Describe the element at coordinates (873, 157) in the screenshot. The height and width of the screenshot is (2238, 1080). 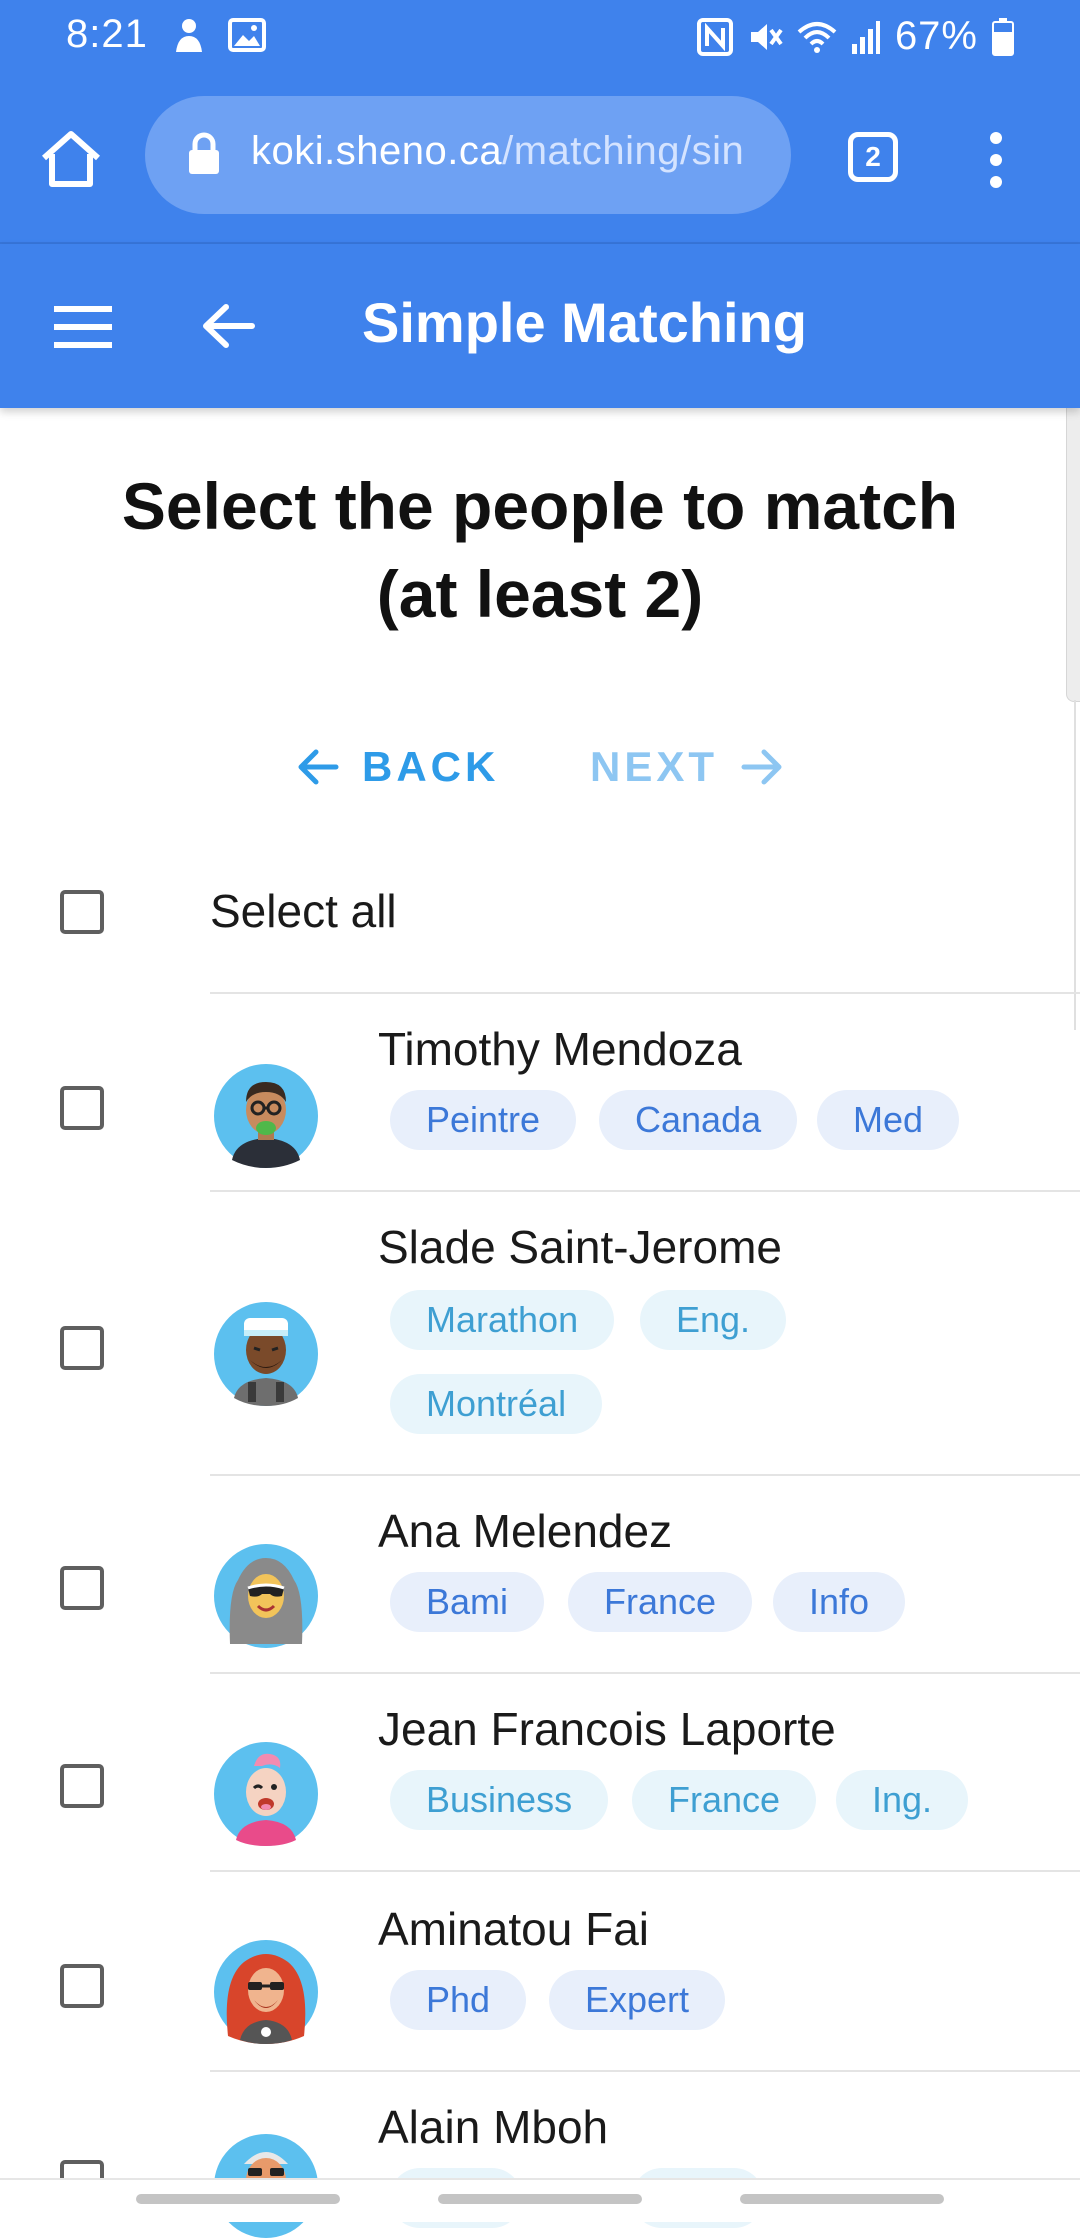
I see `tab-switcher-button: 2` at that location.